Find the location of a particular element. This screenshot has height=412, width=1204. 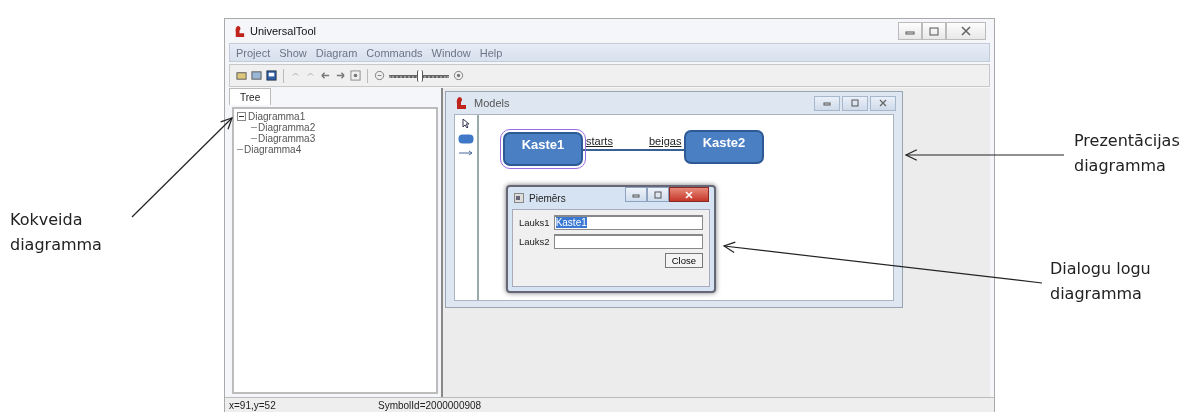

edge-label: starts is located at coordinates (599, 141).